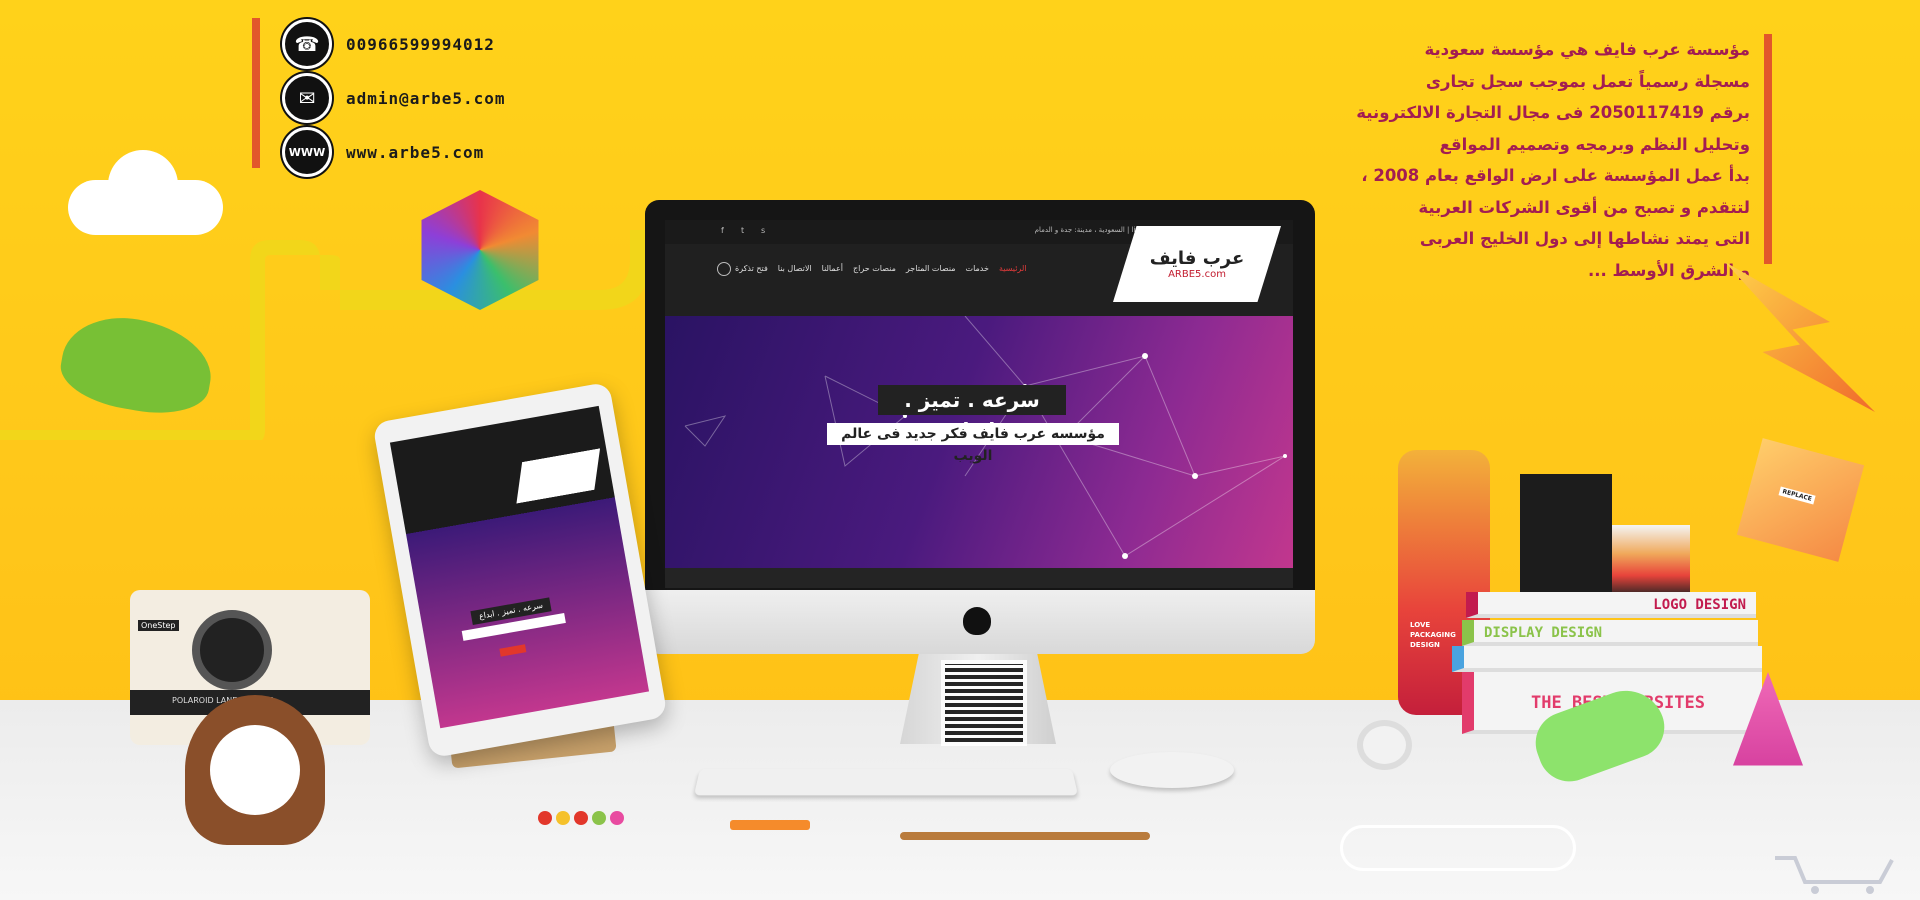 The image size is (1920, 900). I want to click on book-plain, so click(1607, 659).